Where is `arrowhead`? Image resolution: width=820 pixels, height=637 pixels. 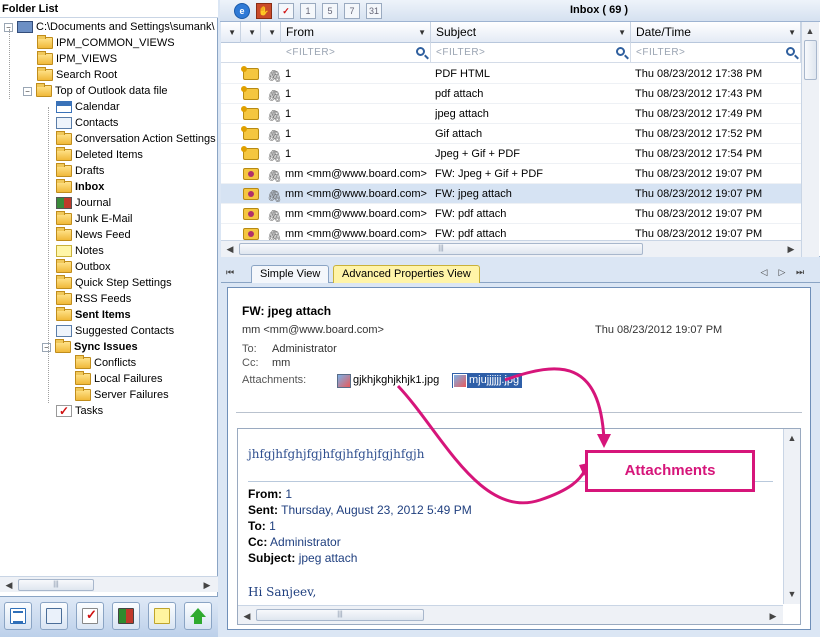 arrowhead is located at coordinates (604, 441).